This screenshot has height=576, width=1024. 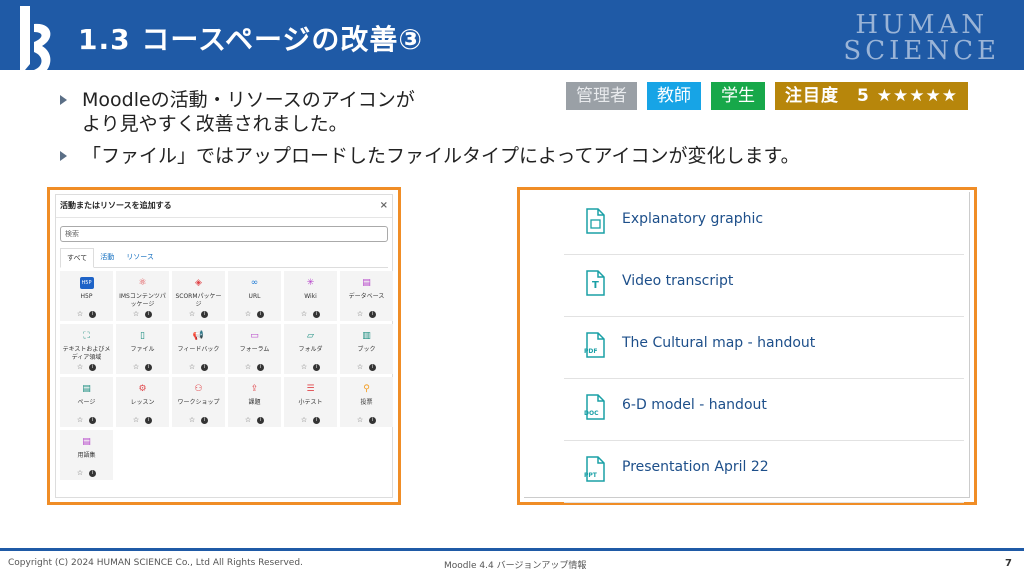 I want to click on activity-tile: ⚛ IMSコンテンツパッケージ ☆ i, so click(x=142, y=296).